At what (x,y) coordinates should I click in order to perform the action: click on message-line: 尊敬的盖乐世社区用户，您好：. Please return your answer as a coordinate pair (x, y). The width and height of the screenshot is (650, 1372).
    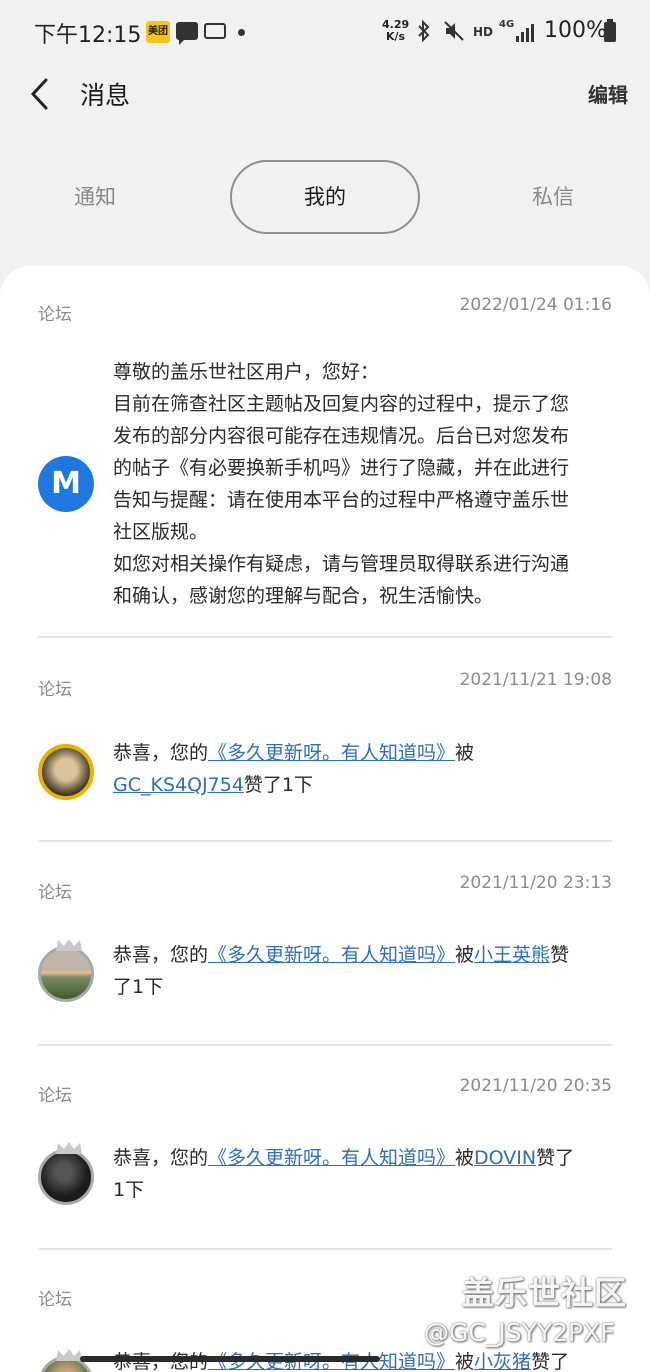
    Looking at the image, I should click on (246, 372).